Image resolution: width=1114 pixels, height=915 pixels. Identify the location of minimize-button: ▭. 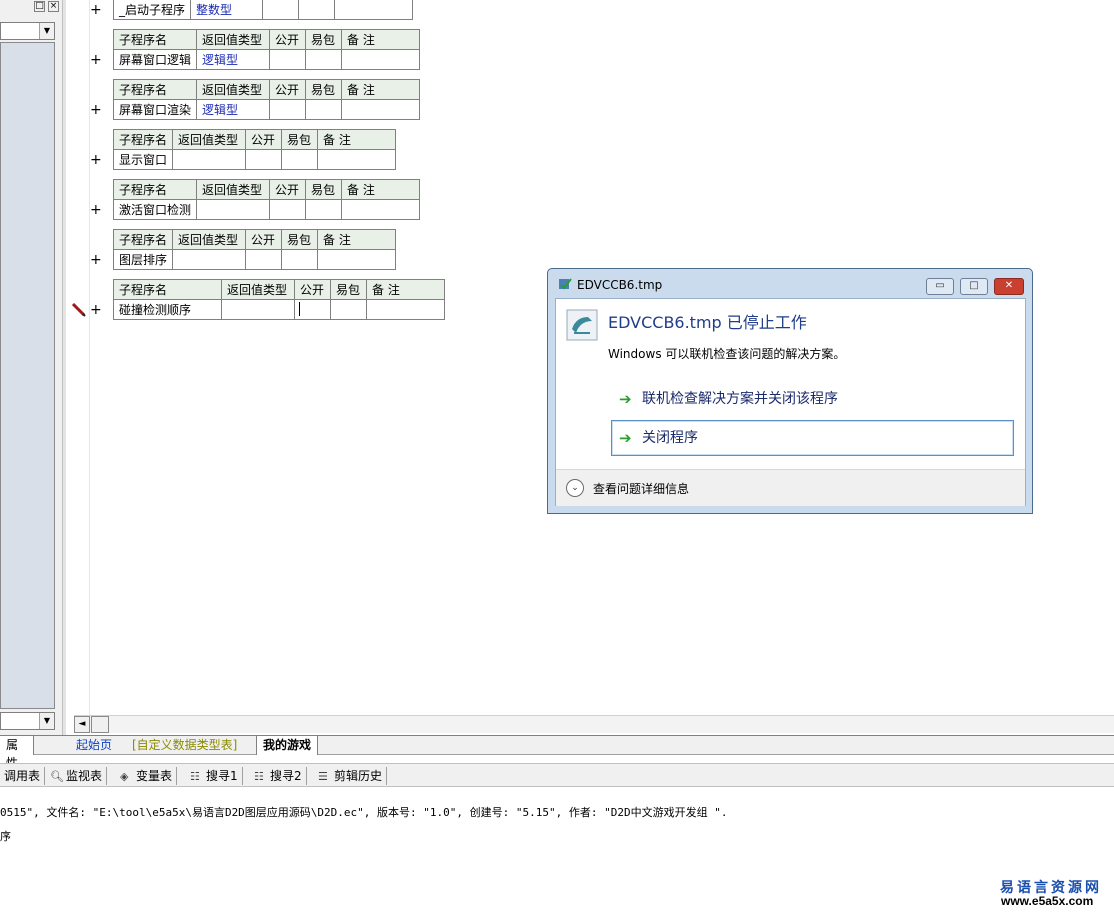
(940, 286).